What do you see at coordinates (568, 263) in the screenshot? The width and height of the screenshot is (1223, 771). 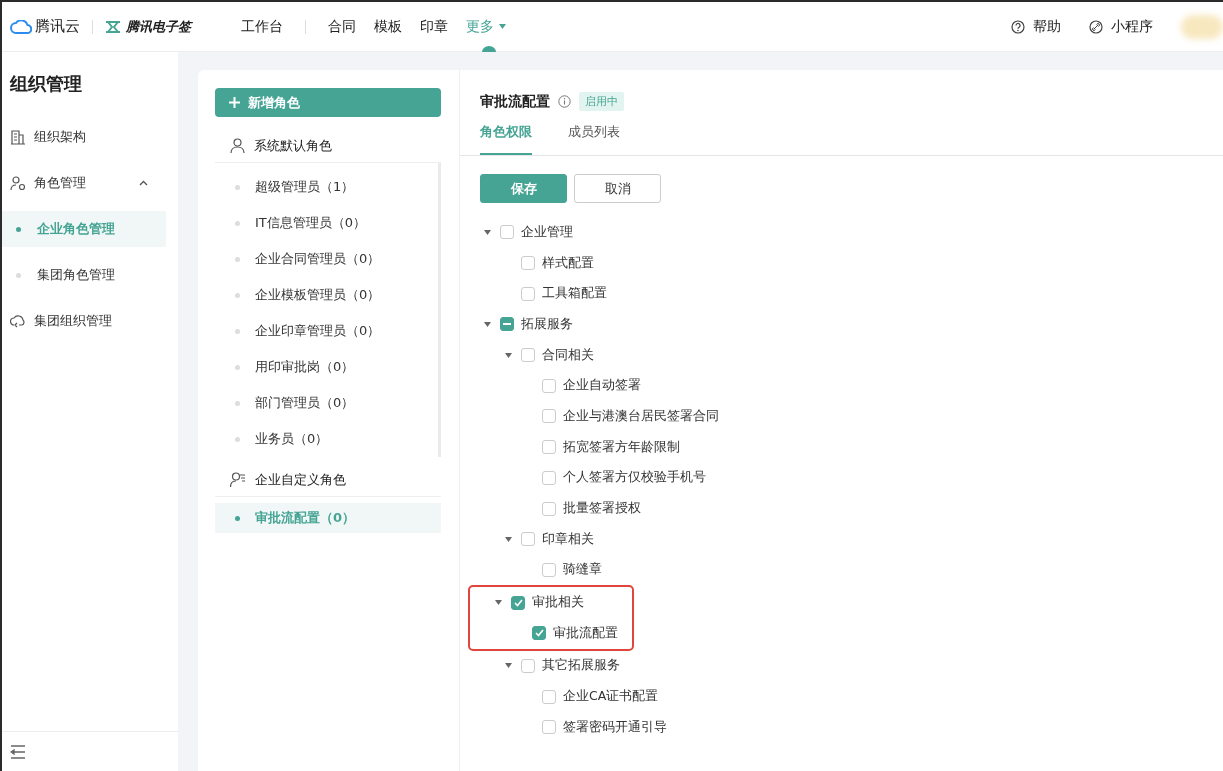 I see `permission-label: 样式配置` at bounding box center [568, 263].